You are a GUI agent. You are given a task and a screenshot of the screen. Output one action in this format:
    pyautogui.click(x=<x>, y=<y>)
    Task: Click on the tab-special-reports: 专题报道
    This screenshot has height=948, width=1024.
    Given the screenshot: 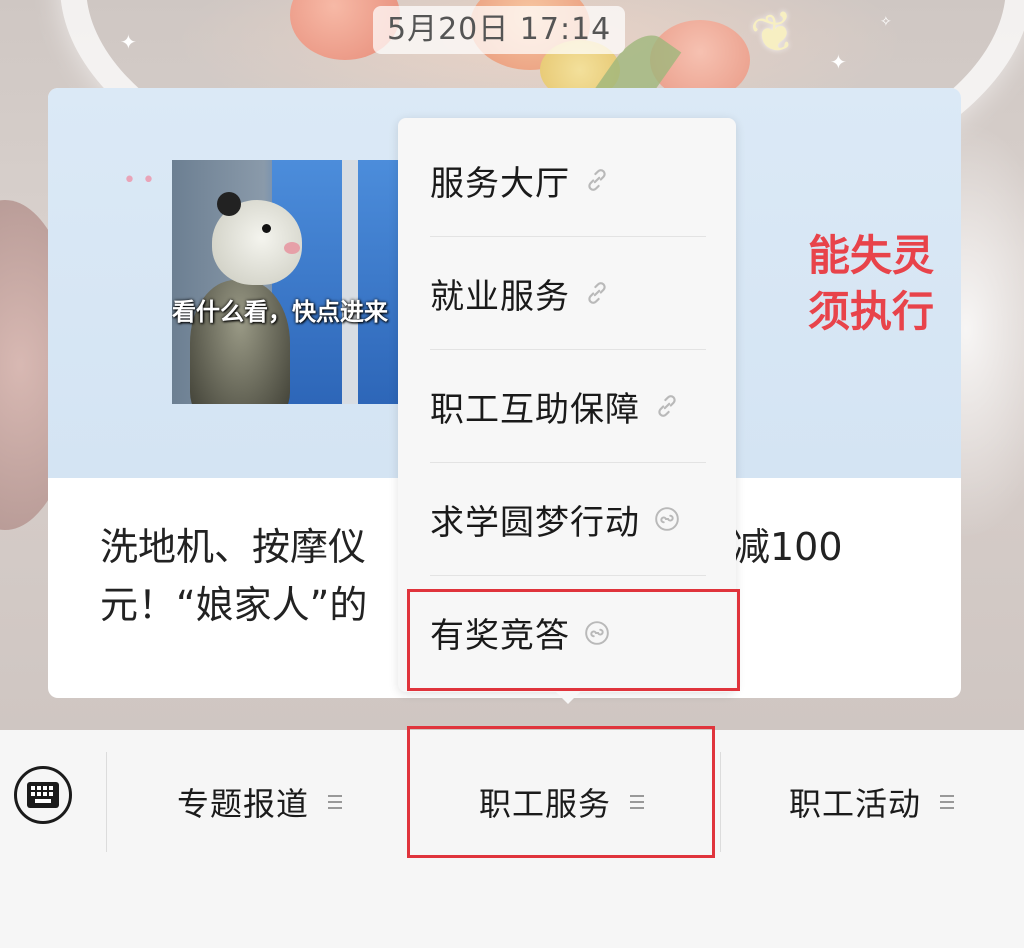 What is the action you would take?
    pyautogui.click(x=260, y=802)
    